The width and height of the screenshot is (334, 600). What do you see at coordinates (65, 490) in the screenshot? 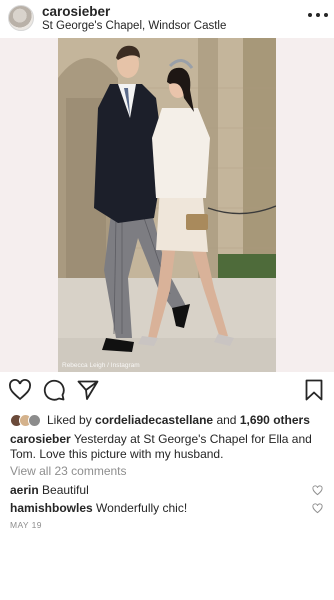
I see `comment-text: Beautiful` at bounding box center [65, 490].